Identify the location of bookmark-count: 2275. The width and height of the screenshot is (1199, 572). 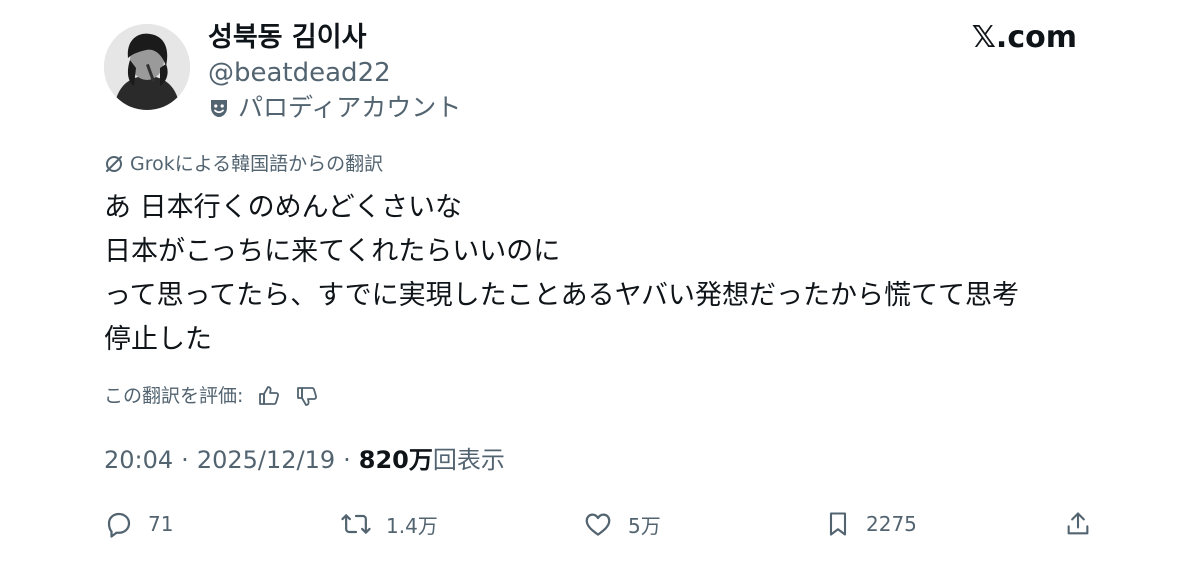
(891, 524).